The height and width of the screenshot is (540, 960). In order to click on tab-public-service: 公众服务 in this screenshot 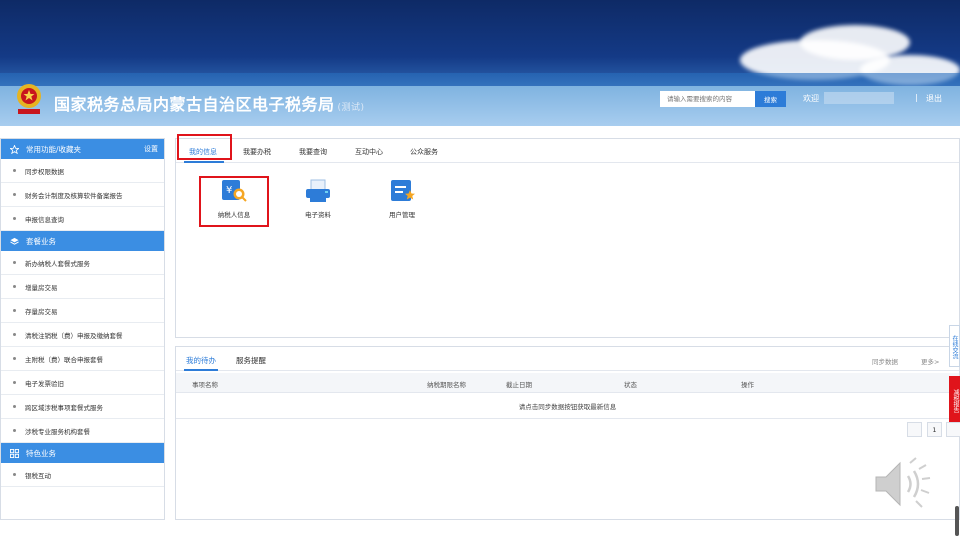, I will do `click(424, 152)`.